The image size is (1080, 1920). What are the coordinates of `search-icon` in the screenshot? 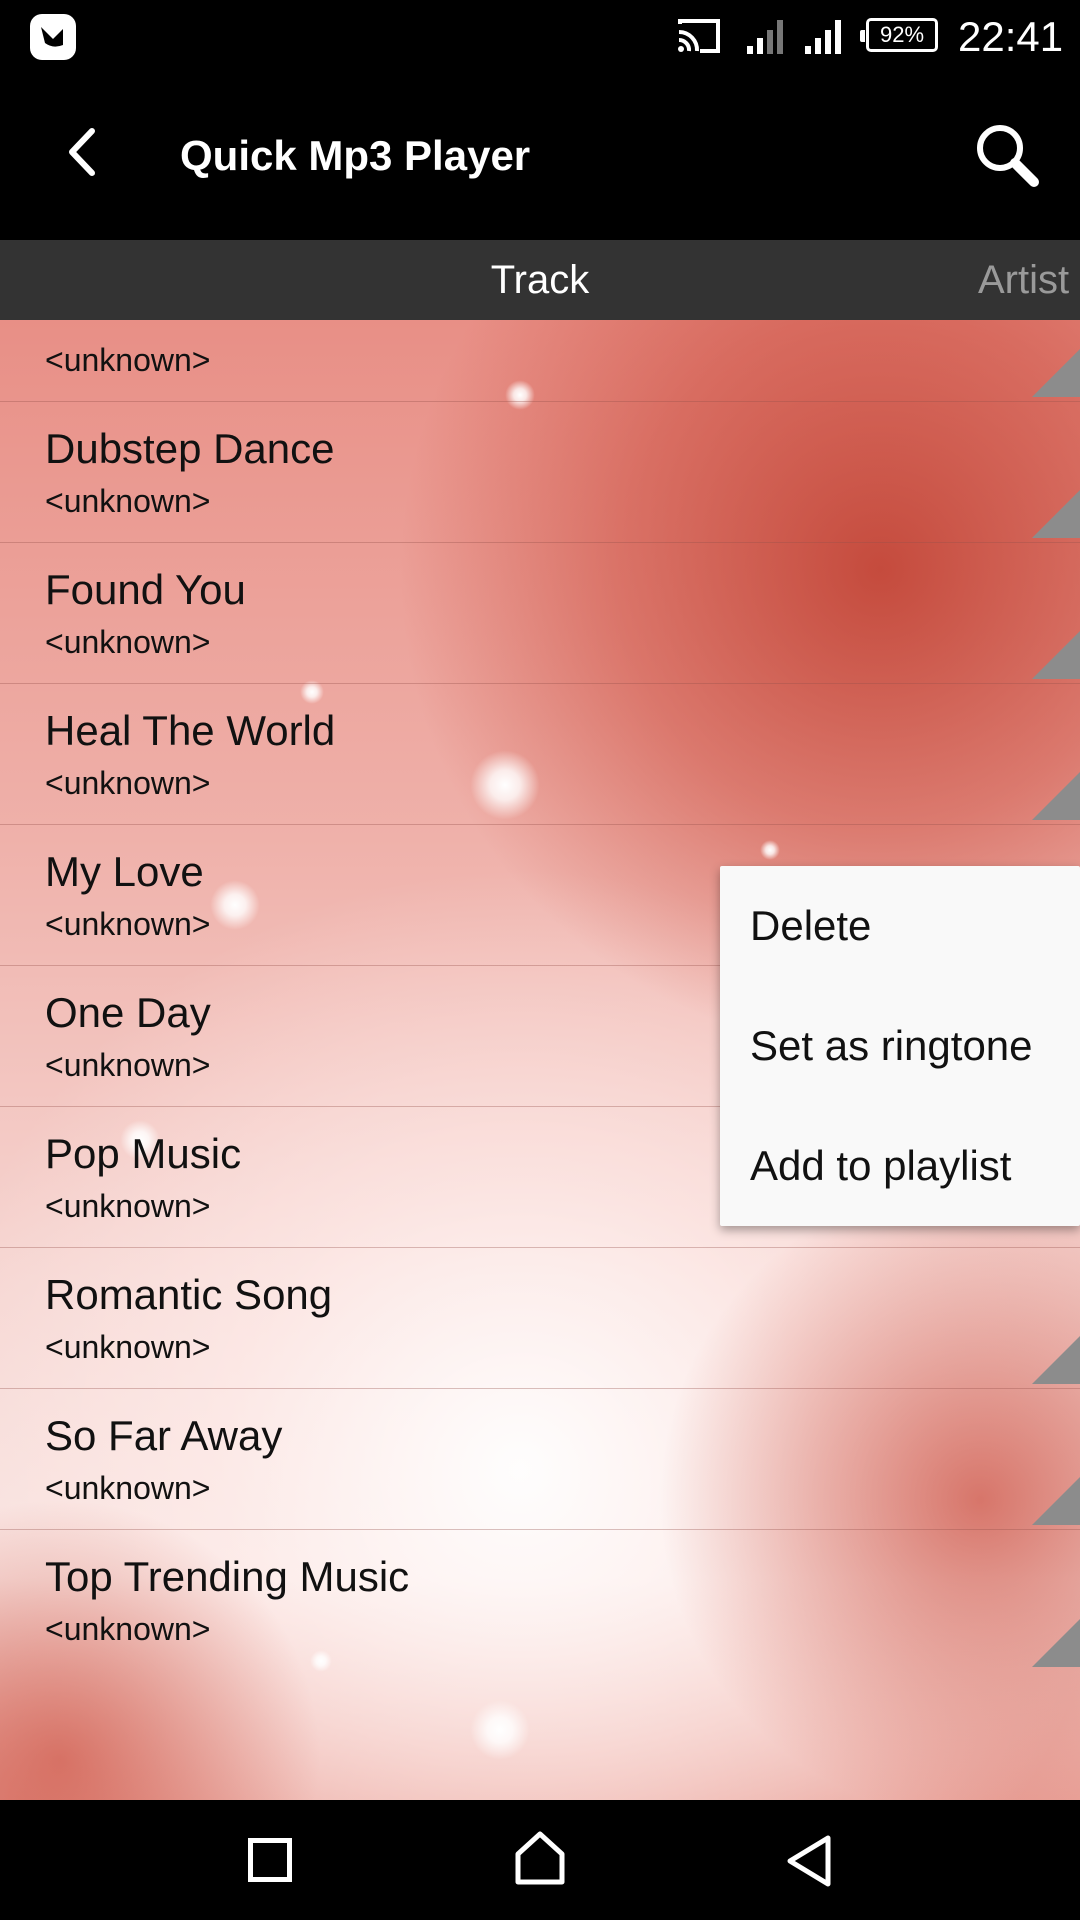 It's located at (1007, 155).